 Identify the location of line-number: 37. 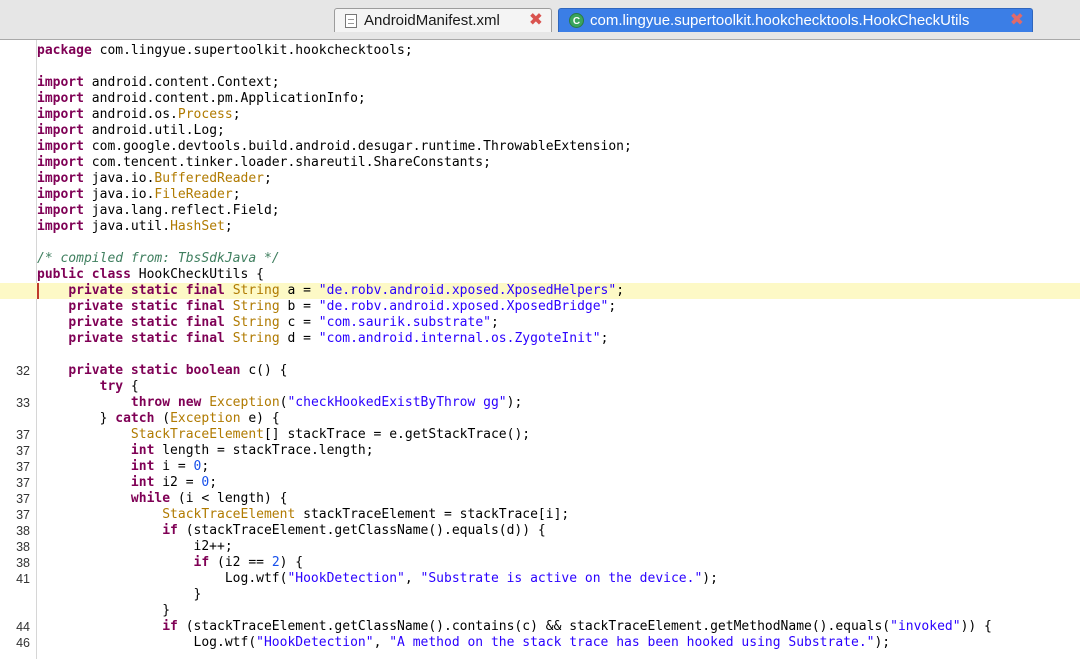
(23, 483).